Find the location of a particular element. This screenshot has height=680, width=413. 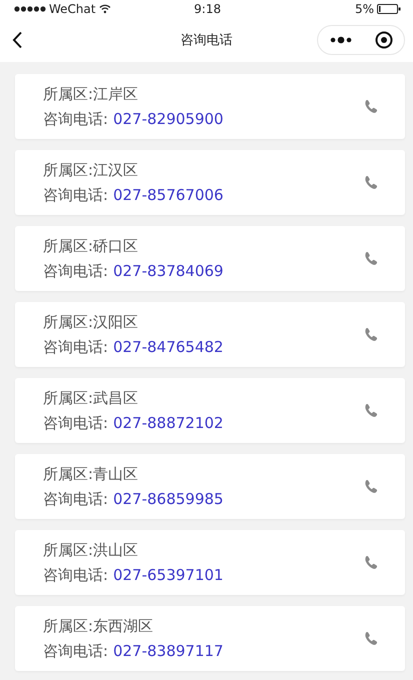

contact-card: 所属区:江汉区 咨询电话: 027-85767006 is located at coordinates (210, 182).